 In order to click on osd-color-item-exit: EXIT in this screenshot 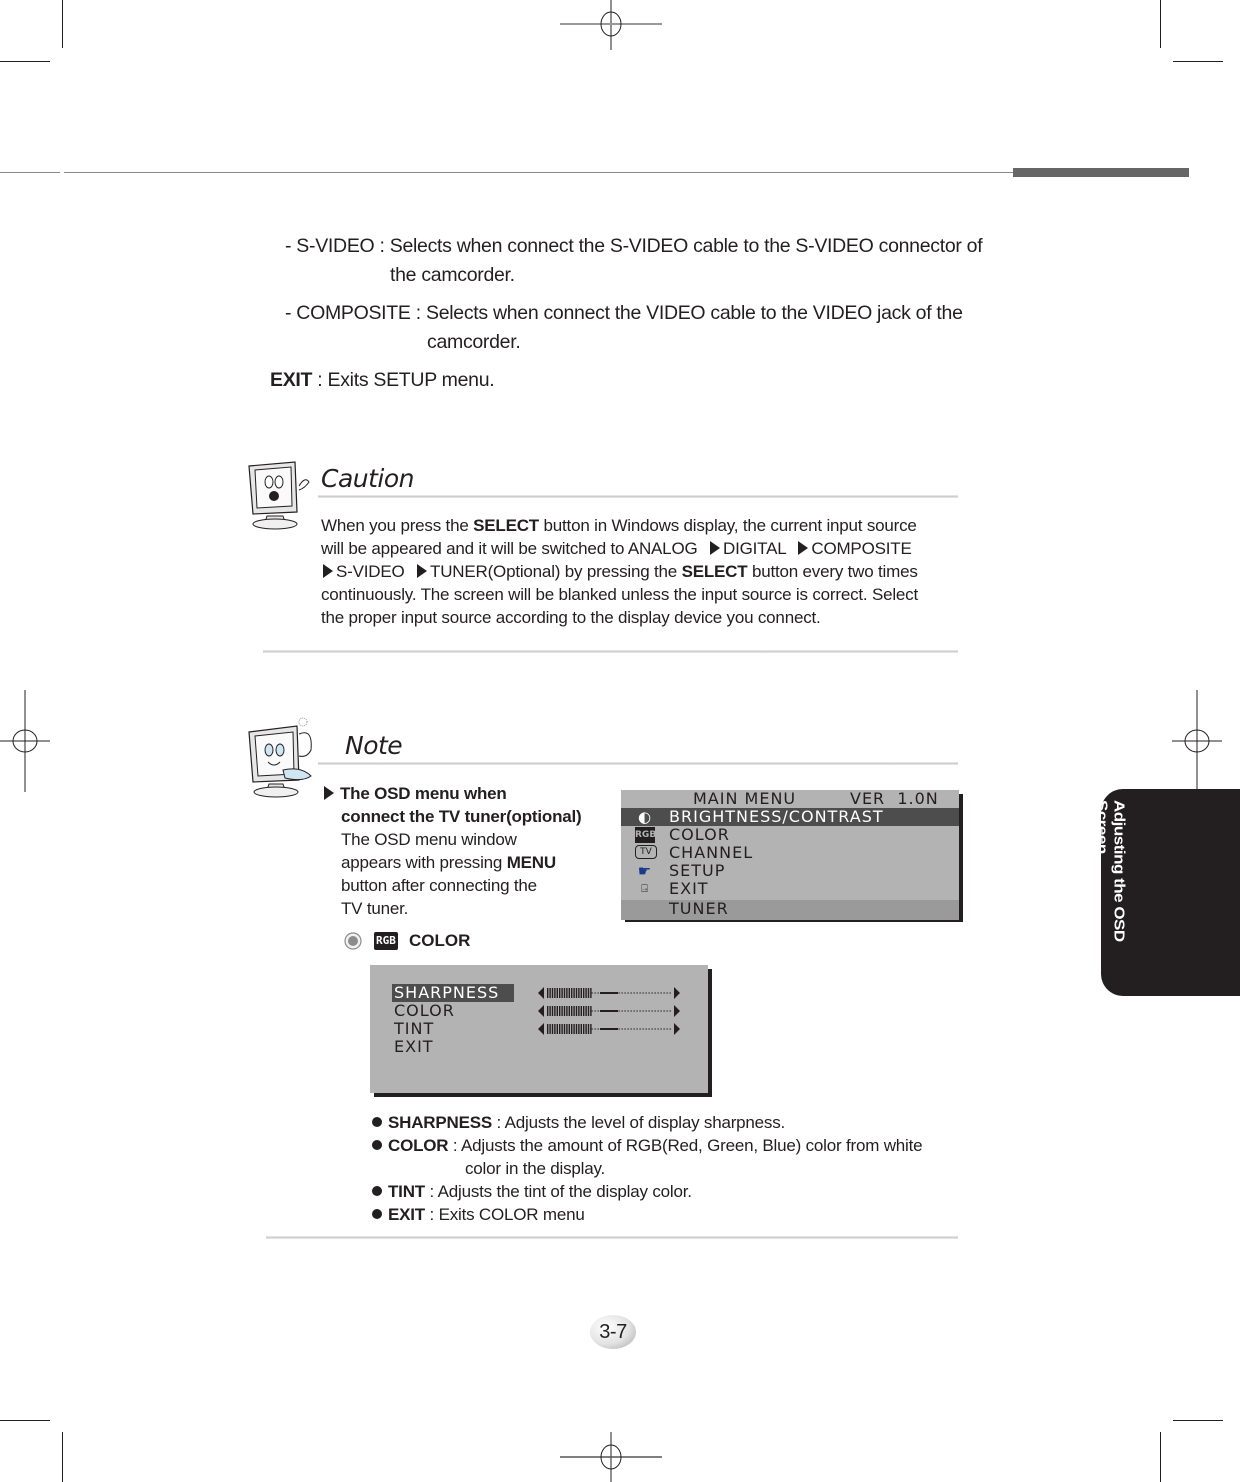, I will do `click(542, 1047)`.